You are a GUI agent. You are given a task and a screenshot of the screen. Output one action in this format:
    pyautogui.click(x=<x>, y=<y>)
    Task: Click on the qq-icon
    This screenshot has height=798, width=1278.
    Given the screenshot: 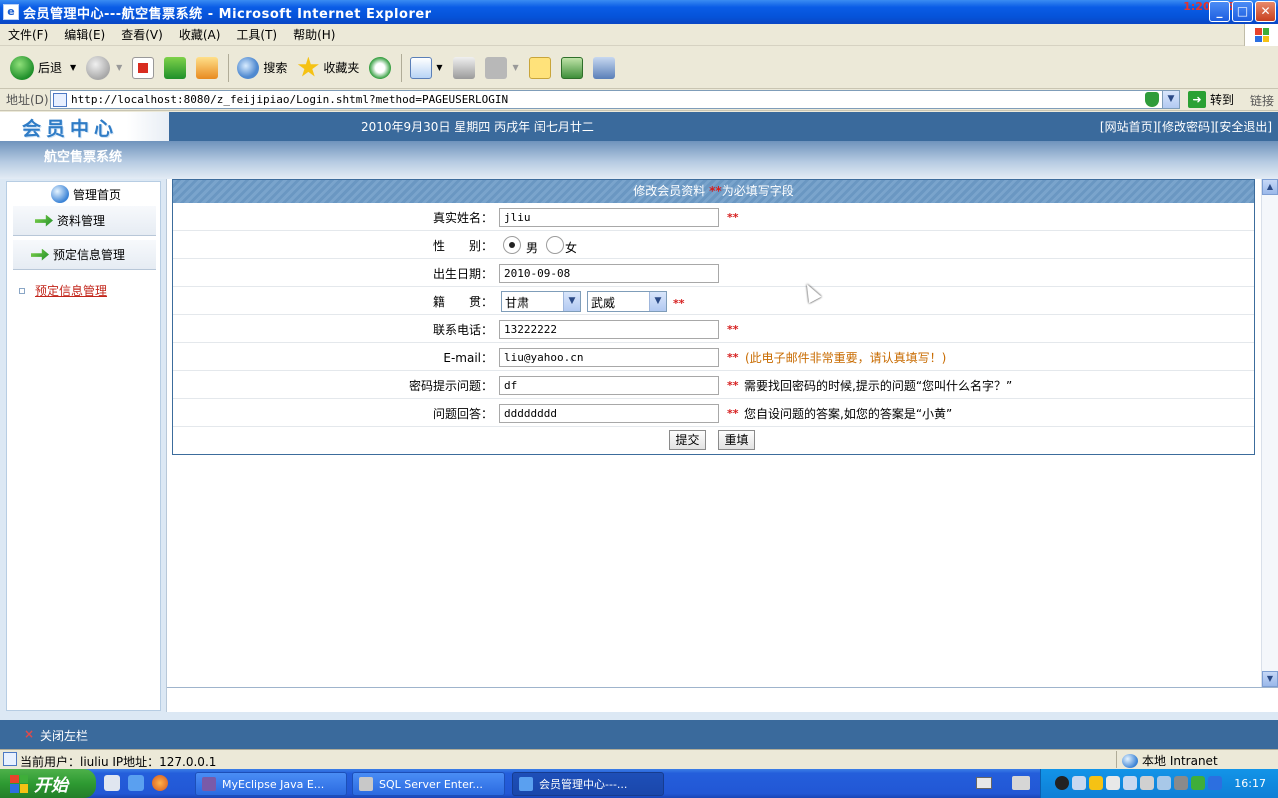 What is the action you would take?
    pyautogui.click(x=1062, y=783)
    